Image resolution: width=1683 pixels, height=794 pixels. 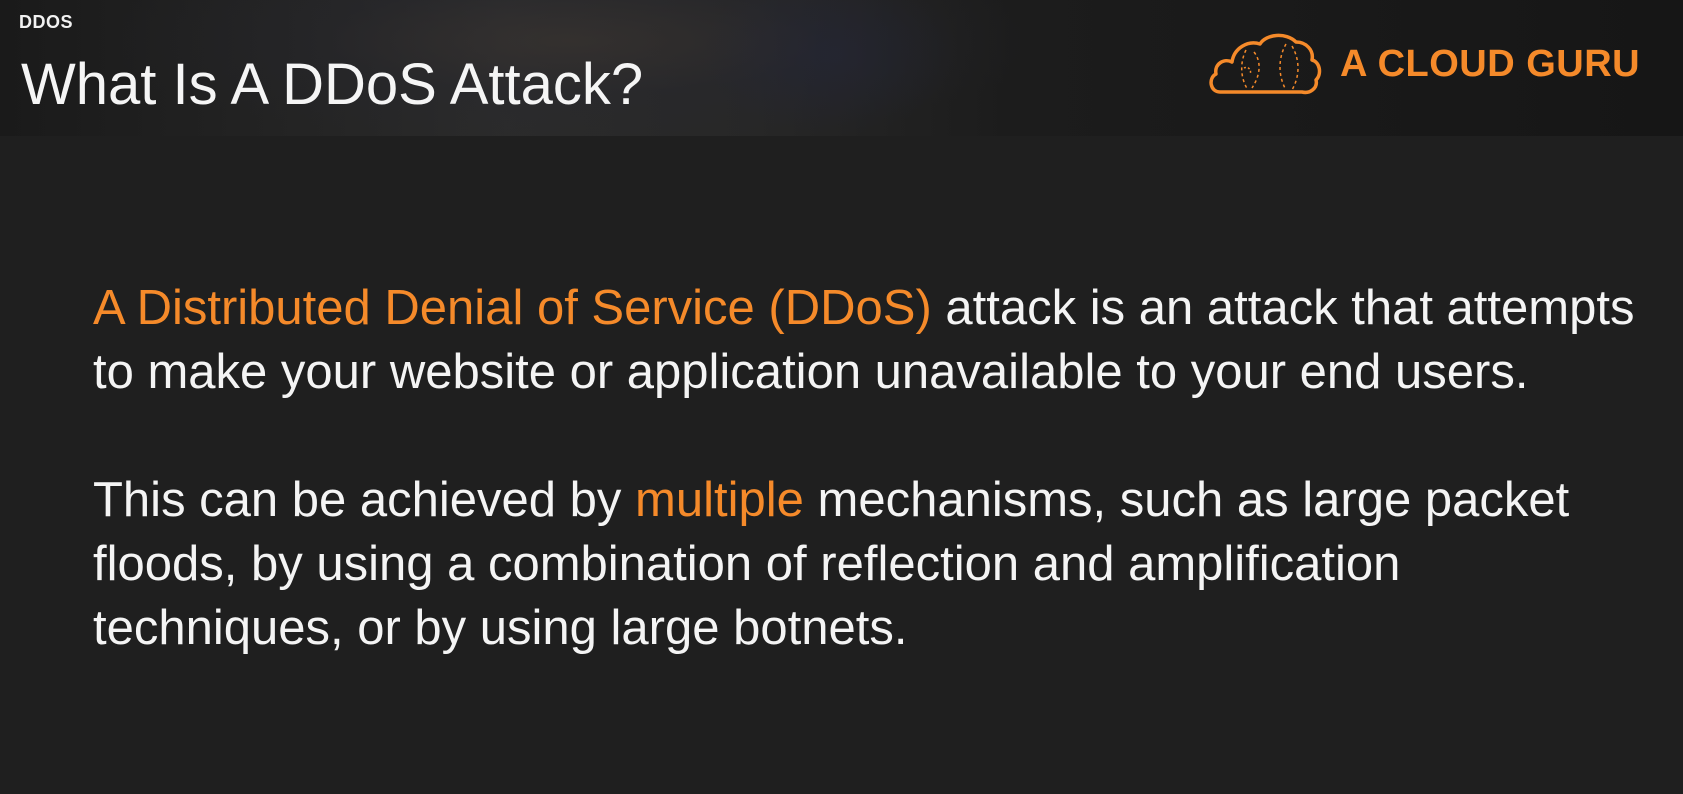 I want to click on brand-logo-text: A CLOUD GURU, so click(x=1490, y=63).